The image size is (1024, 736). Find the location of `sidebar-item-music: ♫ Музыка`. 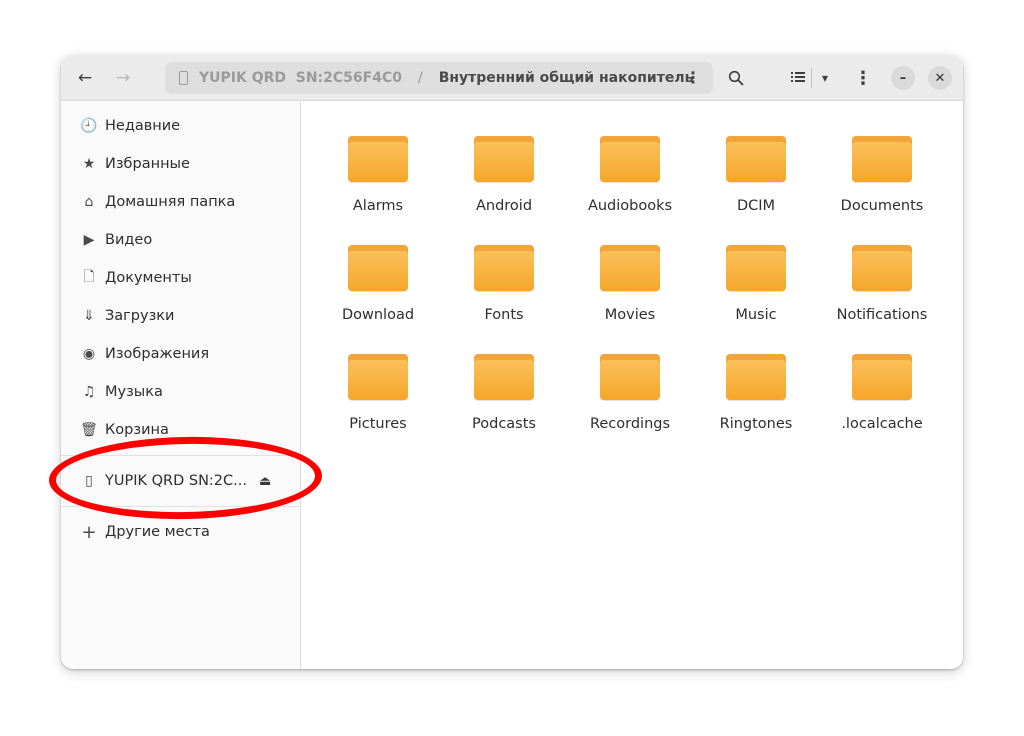

sidebar-item-music: ♫ Музыка is located at coordinates (181, 392).